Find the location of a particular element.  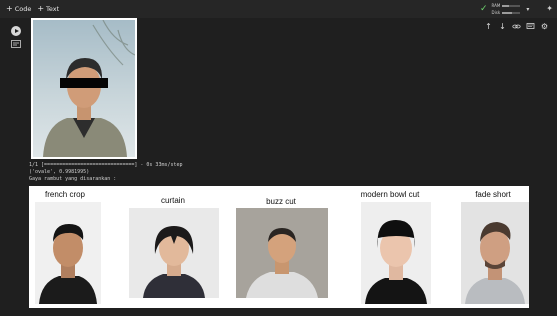

hairstyle-card: french crop is located at coordinates (66, 247).